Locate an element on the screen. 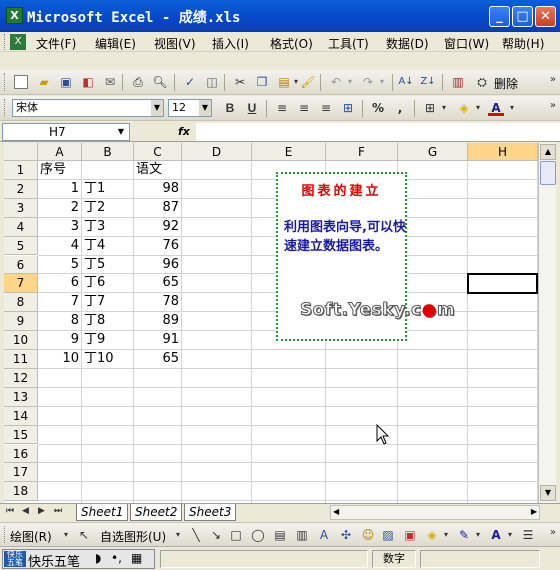  row-header-6: 6 is located at coordinates (21, 265).